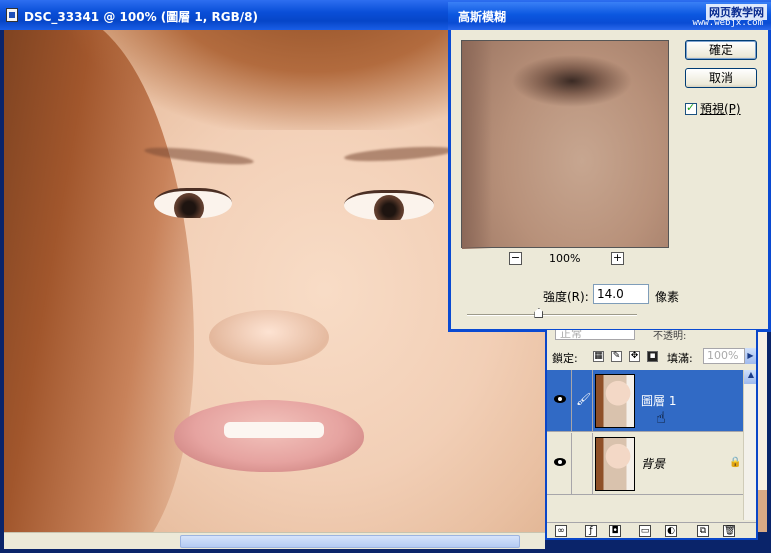 Image resolution: width=771 pixels, height=553 pixels. What do you see at coordinates (721, 78) in the screenshot?
I see `cancel-button: 取消` at bounding box center [721, 78].